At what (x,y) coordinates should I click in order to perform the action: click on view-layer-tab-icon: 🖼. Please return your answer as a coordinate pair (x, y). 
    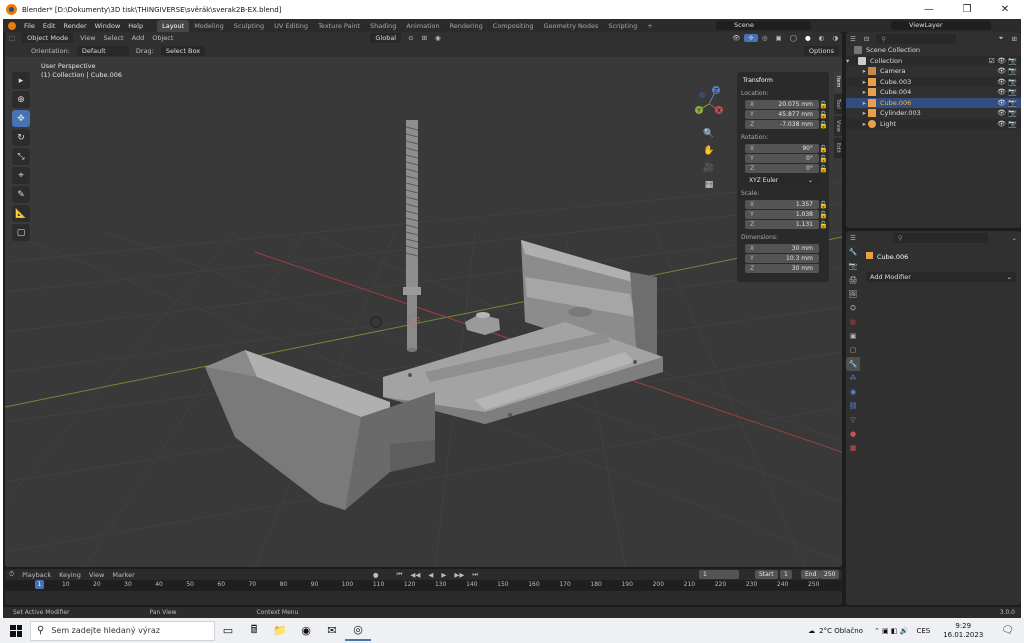
    Looking at the image, I should click on (853, 294).